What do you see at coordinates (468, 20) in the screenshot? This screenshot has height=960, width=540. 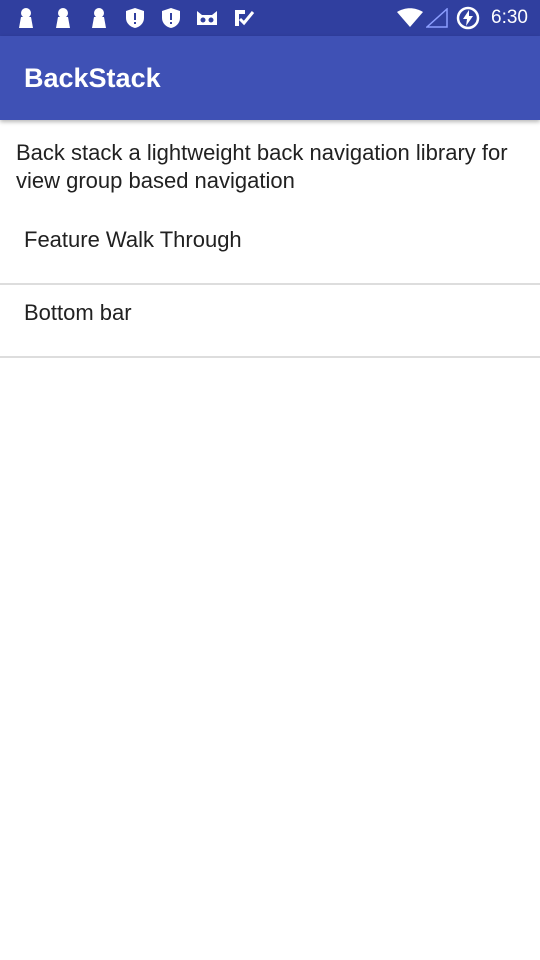 I see `battery-charging-icon` at bounding box center [468, 20].